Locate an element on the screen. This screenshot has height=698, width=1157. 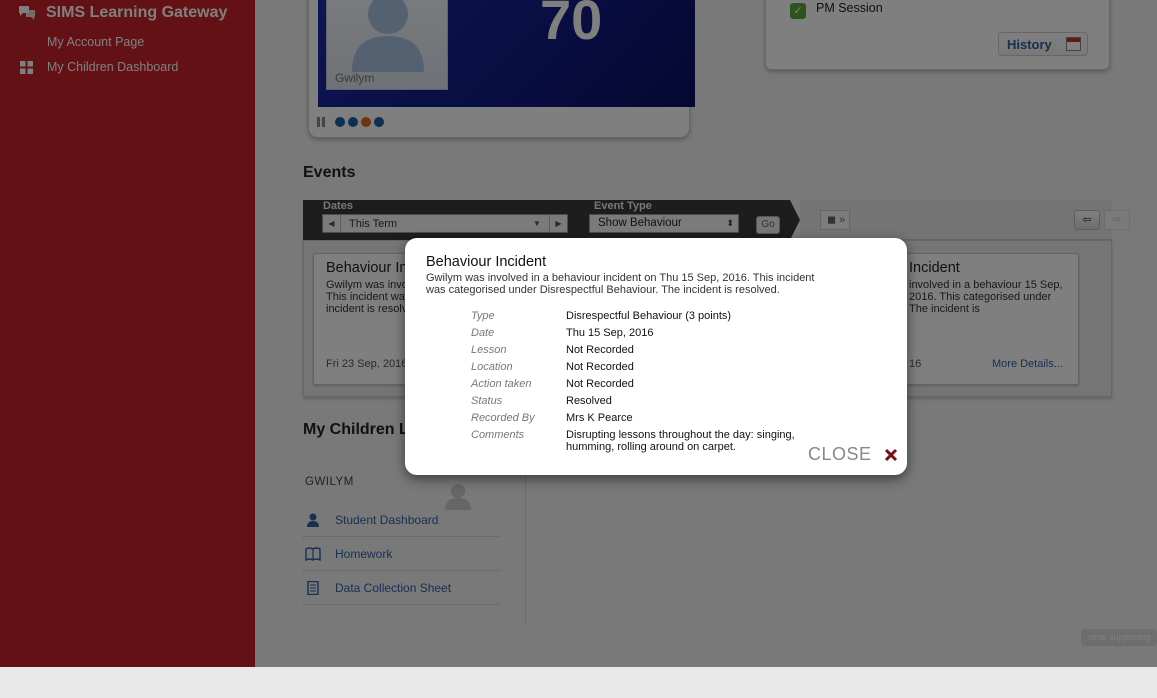
detail-value: Disrespectful Behaviour (3 points) is located at coordinates (649, 316).